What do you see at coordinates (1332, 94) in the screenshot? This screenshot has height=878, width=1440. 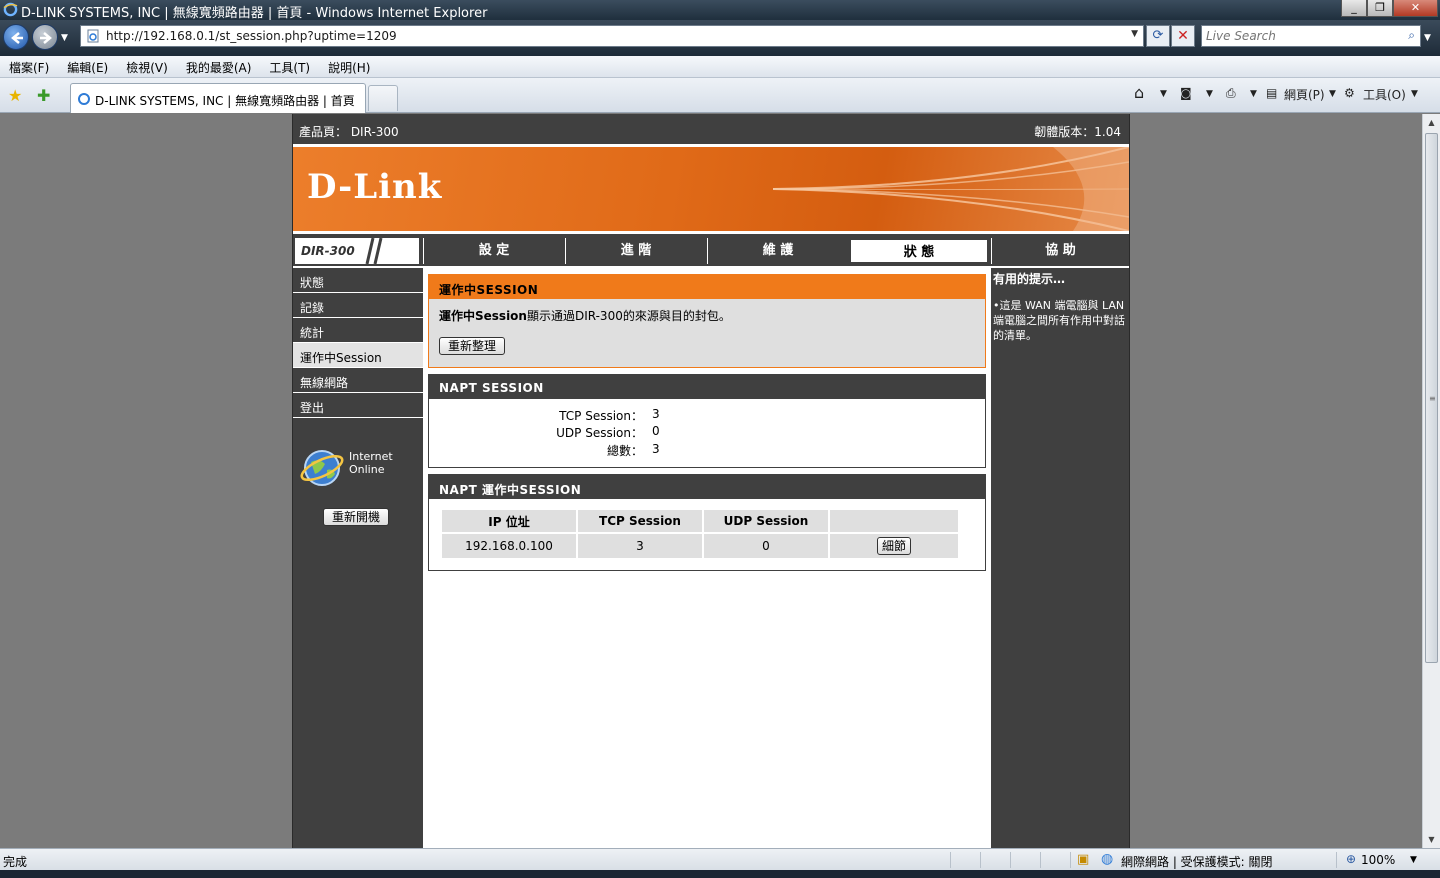 I see `page-menu-dropdown-icon: ▼` at bounding box center [1332, 94].